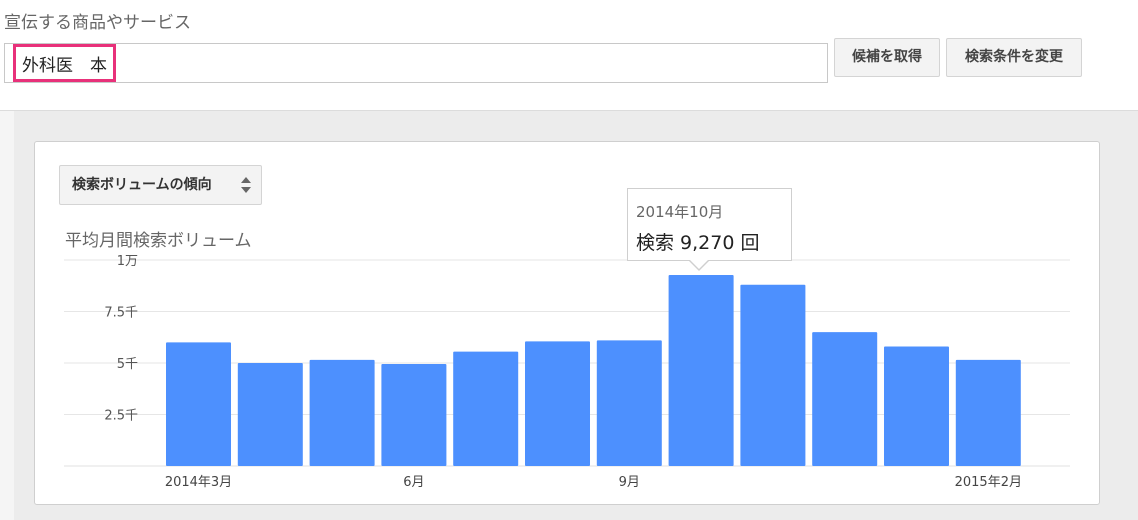 This screenshot has width=1138, height=520. Describe the element at coordinates (127, 364) in the screenshot. I see `y-tick-label: 5千` at that location.